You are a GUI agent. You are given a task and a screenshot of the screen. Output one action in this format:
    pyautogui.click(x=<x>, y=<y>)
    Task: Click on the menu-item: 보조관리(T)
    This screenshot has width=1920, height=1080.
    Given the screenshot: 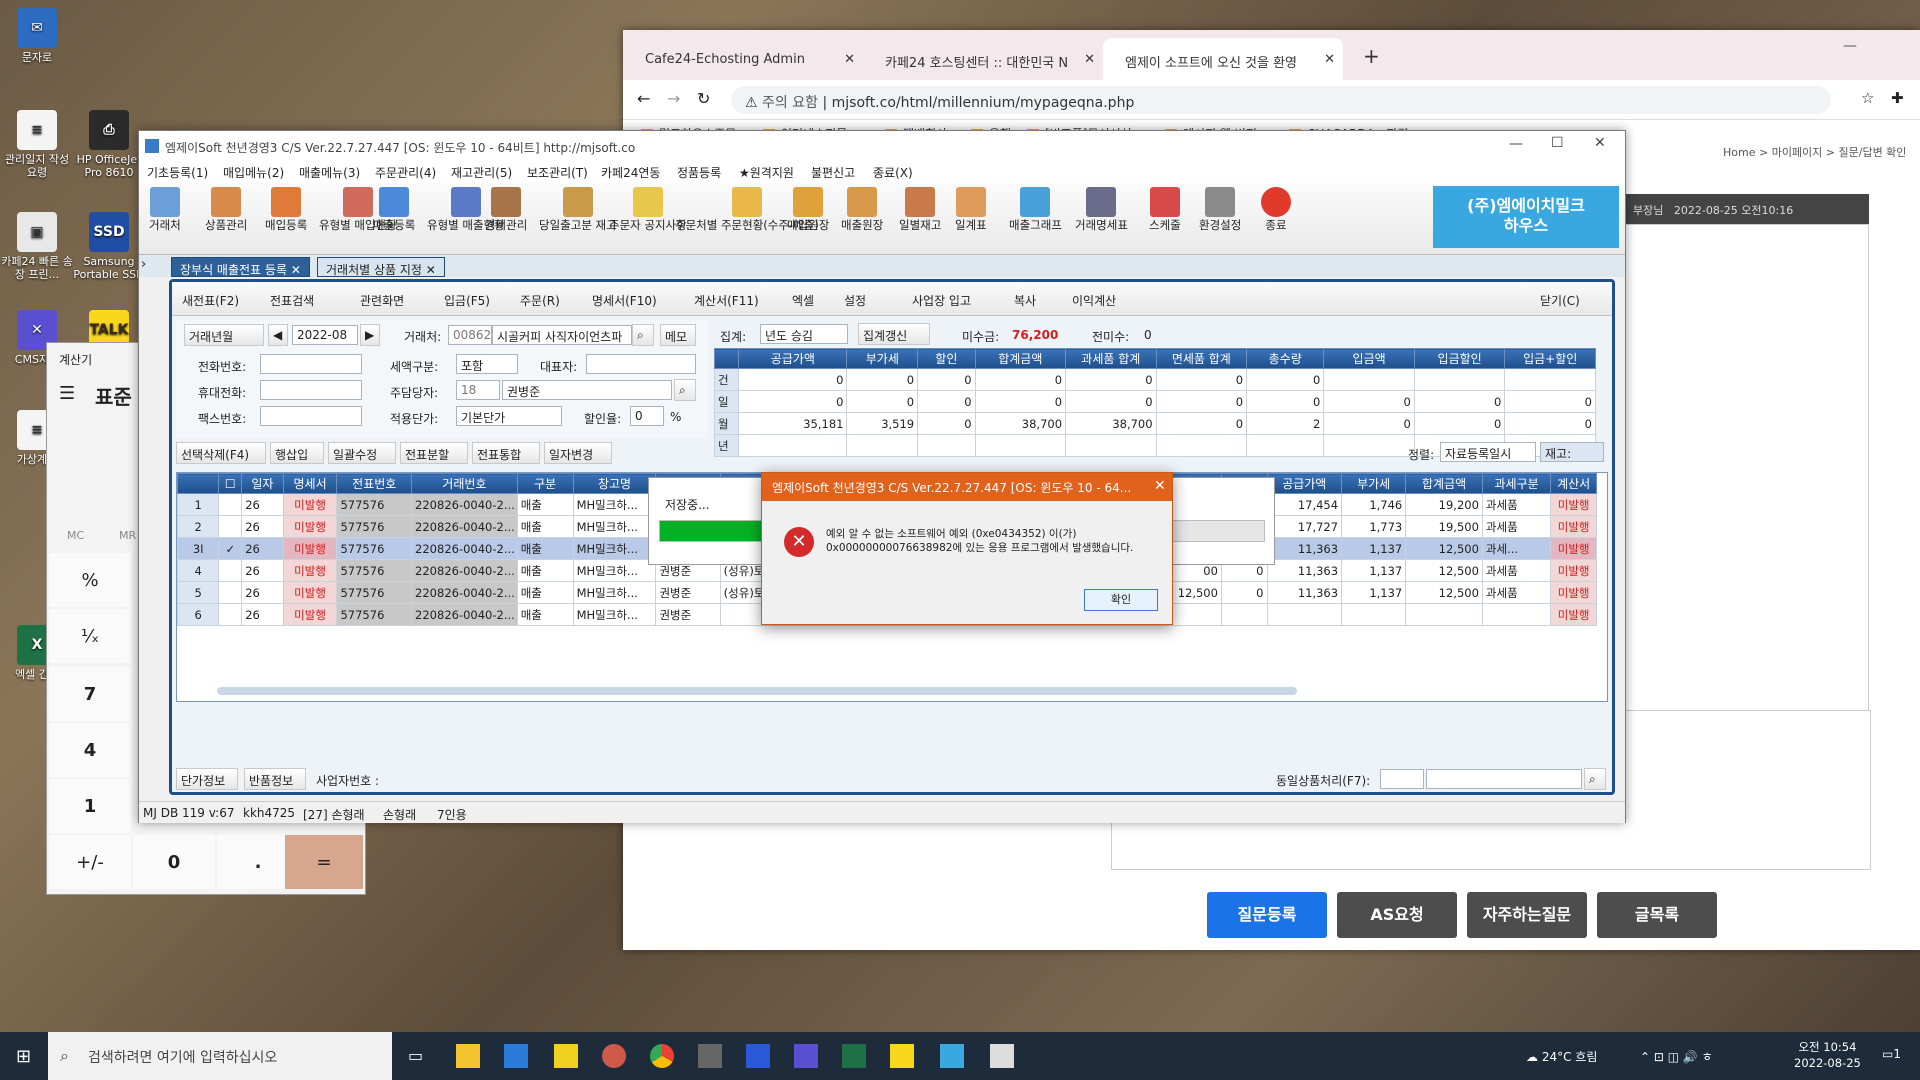 What is the action you would take?
    pyautogui.click(x=557, y=172)
    